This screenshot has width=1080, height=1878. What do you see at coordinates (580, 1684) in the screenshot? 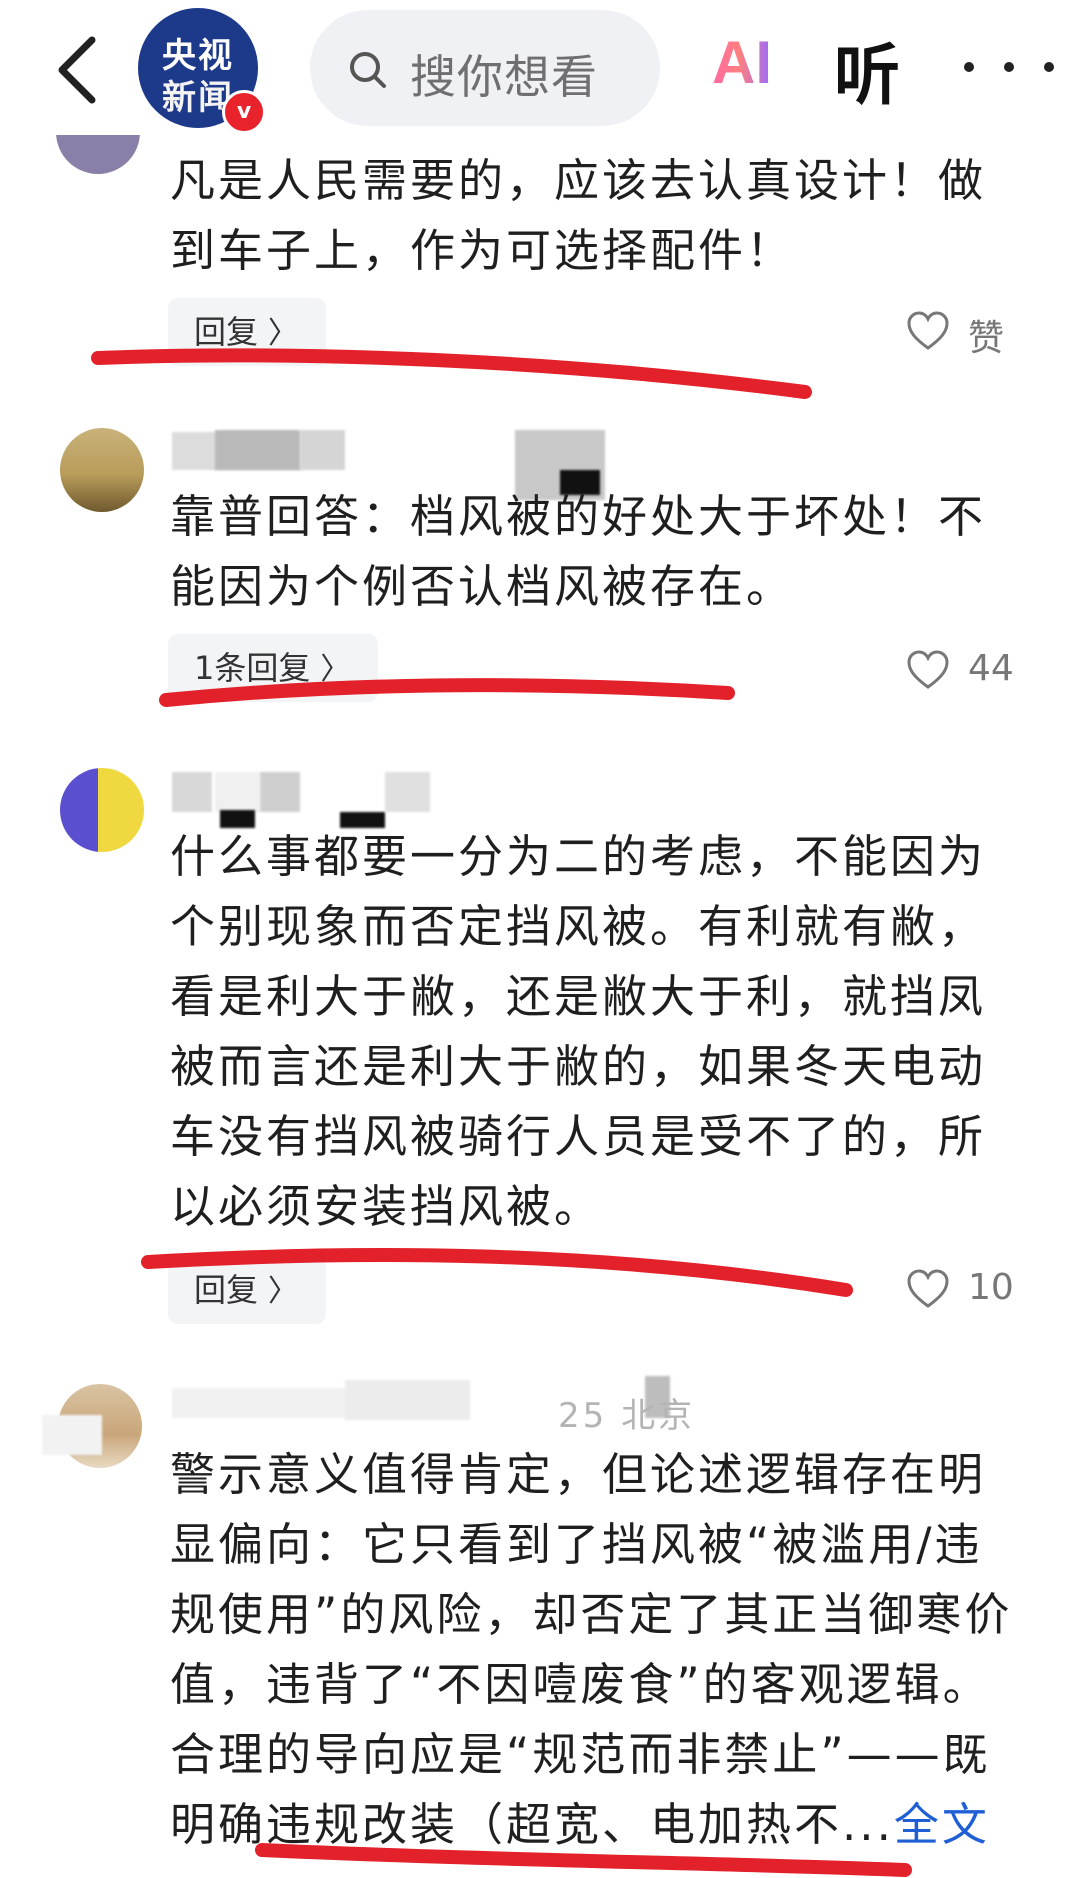
I see `comment-line: 值，违背了“不因噎废食”的客观逻辑。` at bounding box center [580, 1684].